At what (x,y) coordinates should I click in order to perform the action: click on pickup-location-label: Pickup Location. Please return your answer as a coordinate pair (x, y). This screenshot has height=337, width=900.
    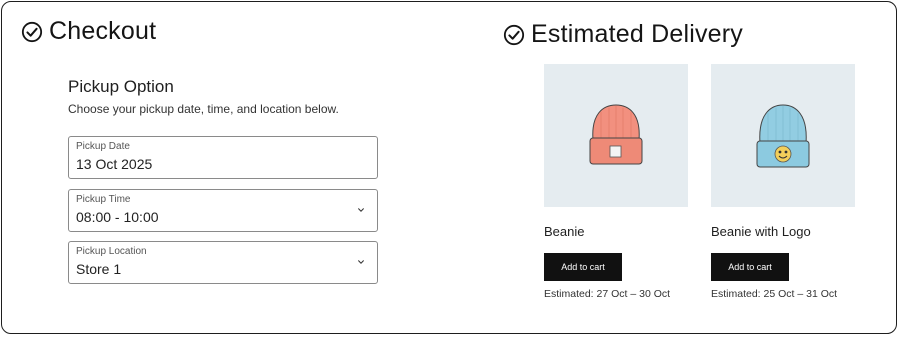
    Looking at the image, I should click on (111, 251).